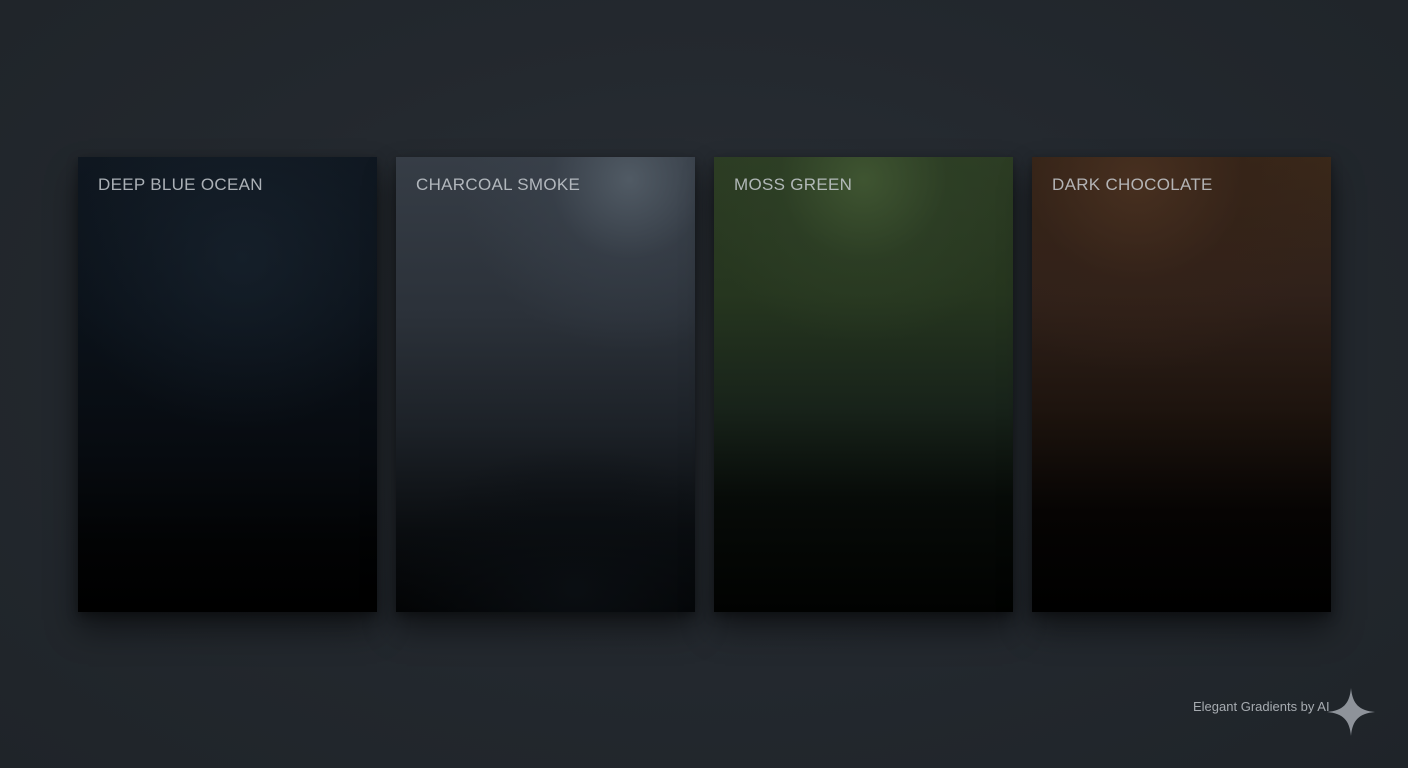 This screenshot has width=1408, height=768. What do you see at coordinates (545, 384) in the screenshot?
I see `card-charcoal-smoke: CHARCOAL SMOKE` at bounding box center [545, 384].